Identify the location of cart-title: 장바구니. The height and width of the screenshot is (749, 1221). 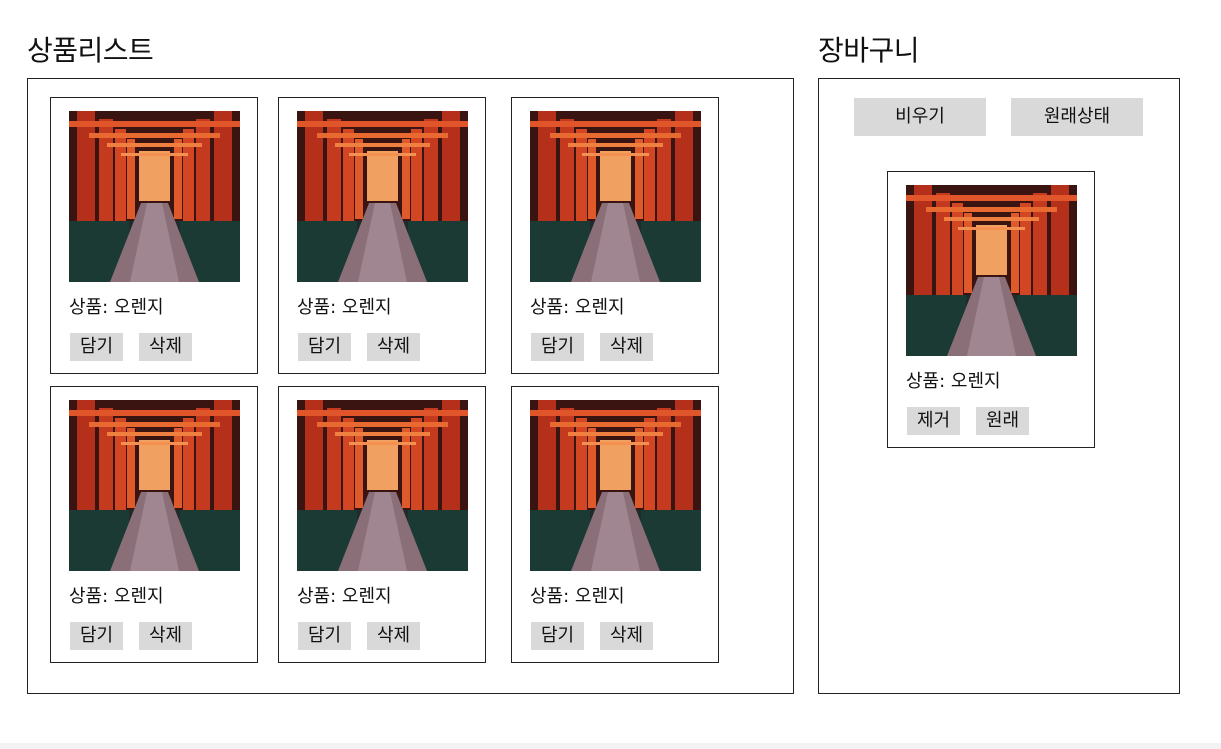
(869, 50).